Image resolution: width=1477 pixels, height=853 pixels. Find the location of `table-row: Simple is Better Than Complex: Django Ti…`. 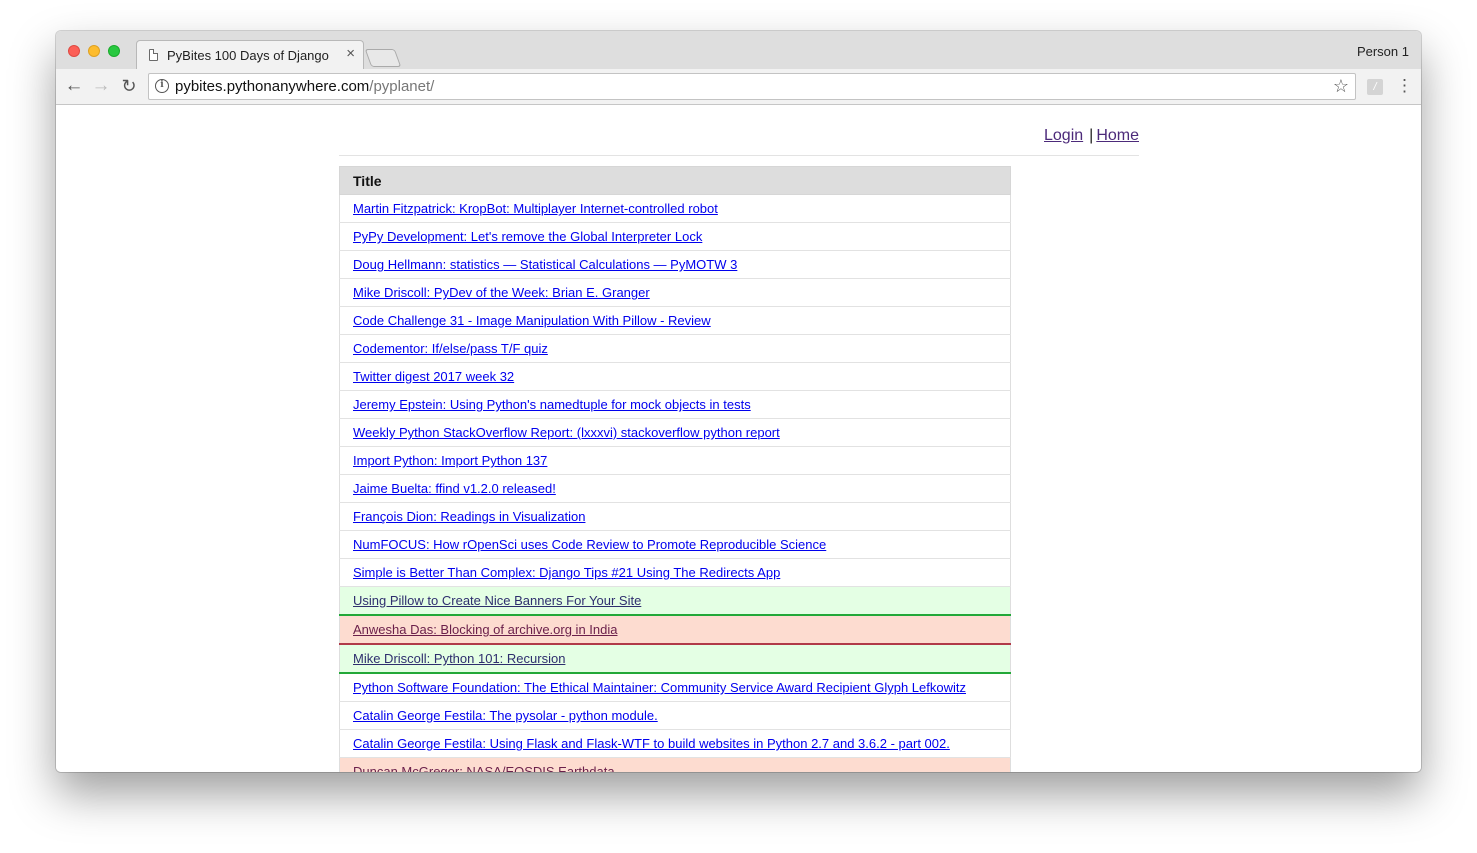

table-row: Simple is Better Than Complex: Django Ti… is located at coordinates (675, 572).